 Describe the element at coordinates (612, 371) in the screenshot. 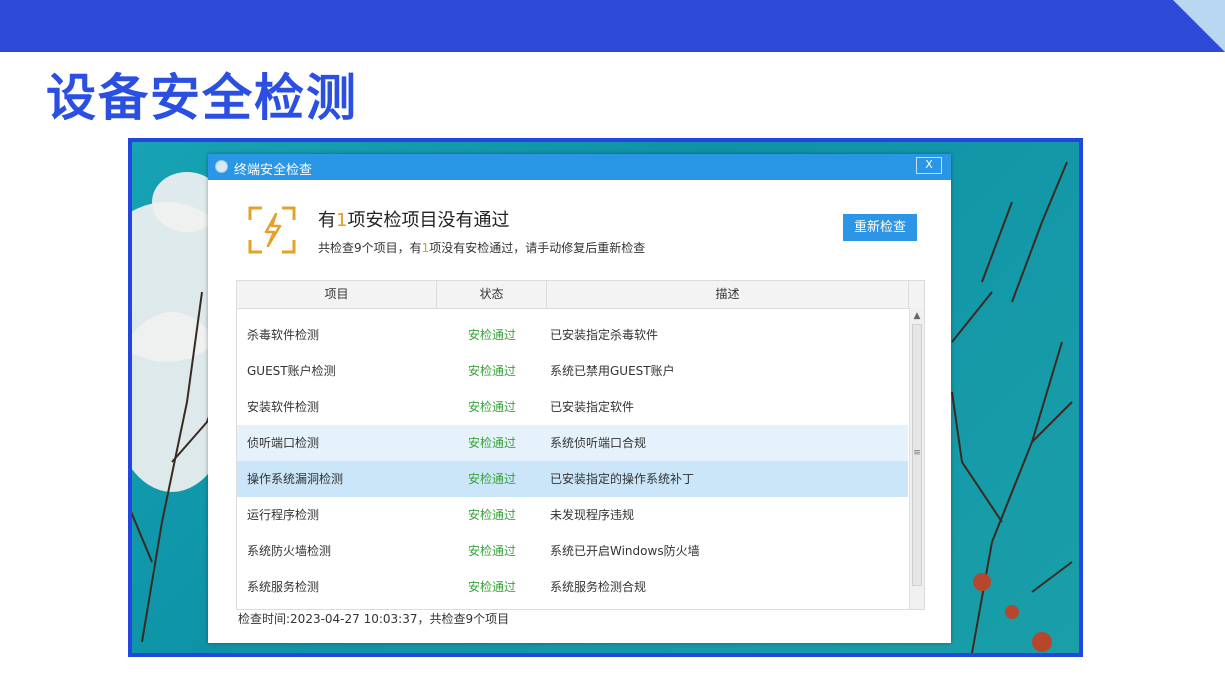

I see `row-description: 系统已禁用GUEST账户` at that location.